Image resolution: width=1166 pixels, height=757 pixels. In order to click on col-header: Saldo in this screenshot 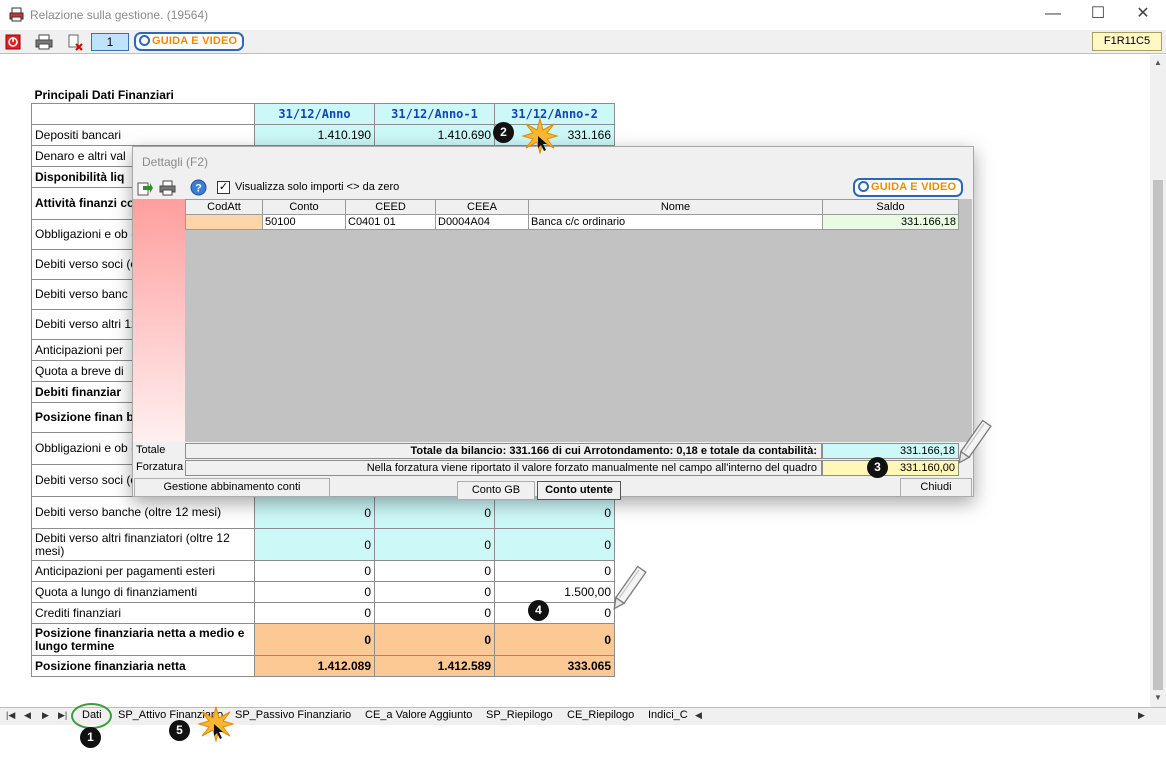, I will do `click(890, 207)`.